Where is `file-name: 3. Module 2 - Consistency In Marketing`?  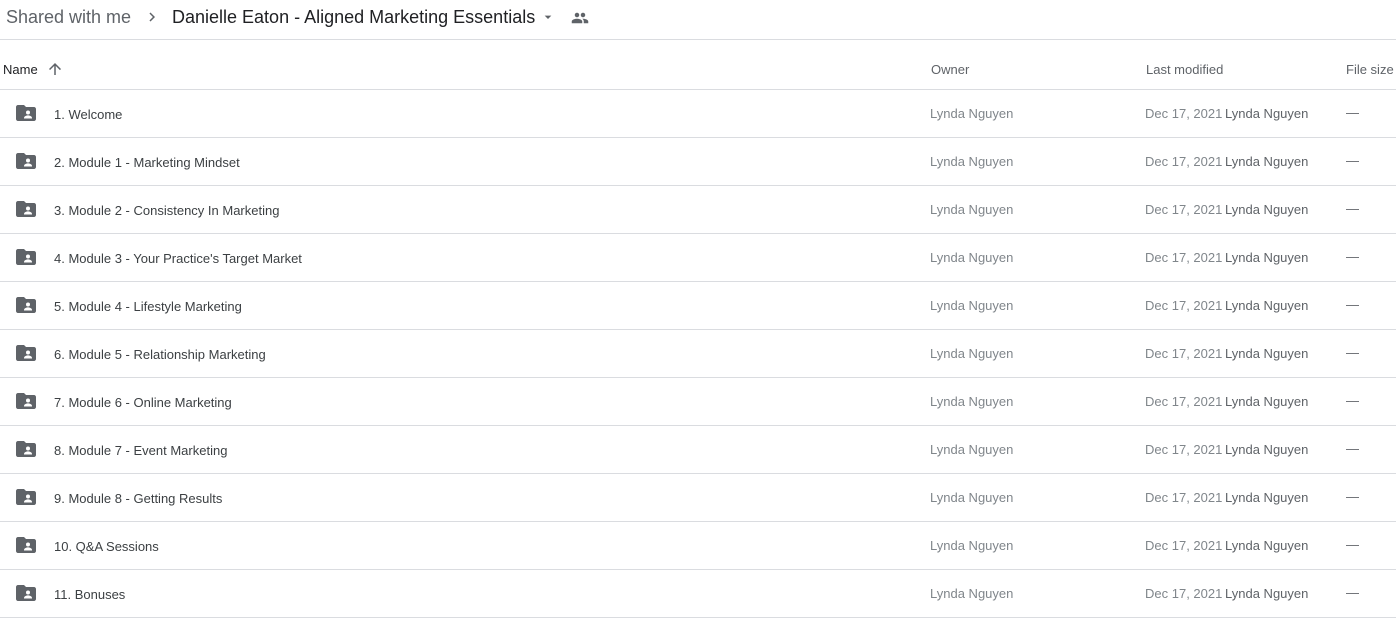
file-name: 3. Module 2 - Consistency In Marketing is located at coordinates (166, 210).